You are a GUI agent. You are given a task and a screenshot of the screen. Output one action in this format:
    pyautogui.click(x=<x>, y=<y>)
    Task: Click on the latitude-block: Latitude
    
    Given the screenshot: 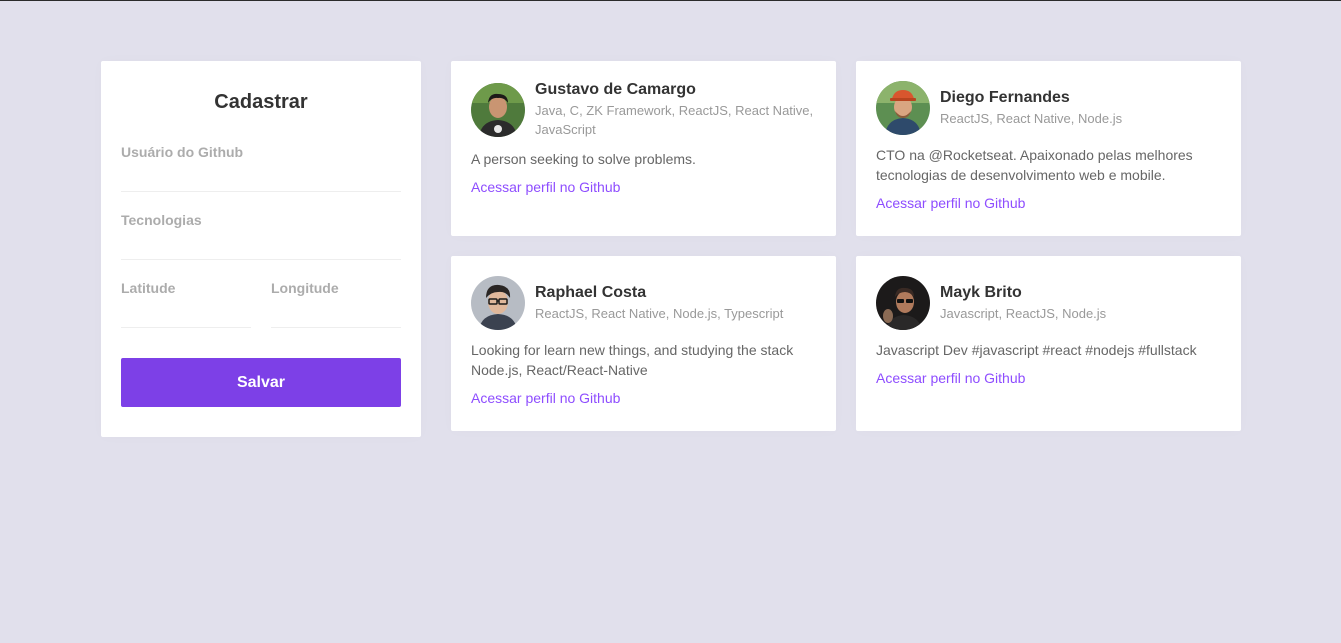 What is the action you would take?
    pyautogui.click(x=186, y=304)
    